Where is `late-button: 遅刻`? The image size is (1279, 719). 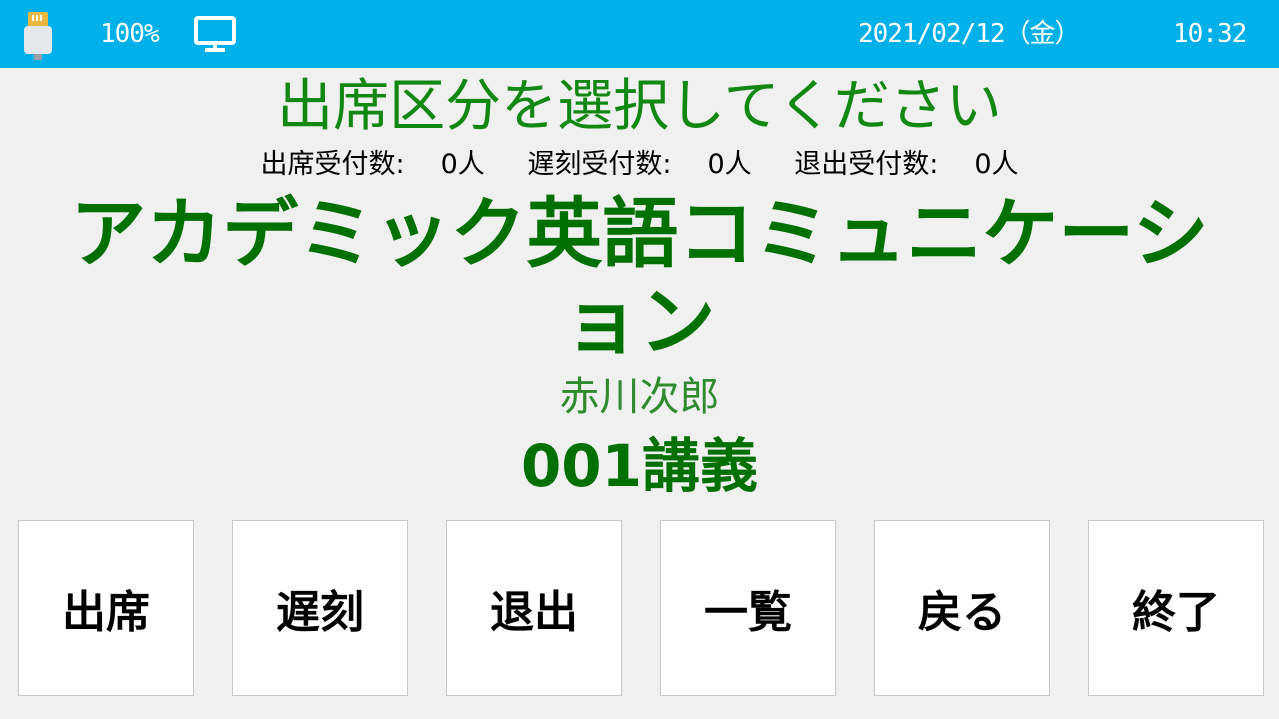 late-button: 遅刻 is located at coordinates (320, 608).